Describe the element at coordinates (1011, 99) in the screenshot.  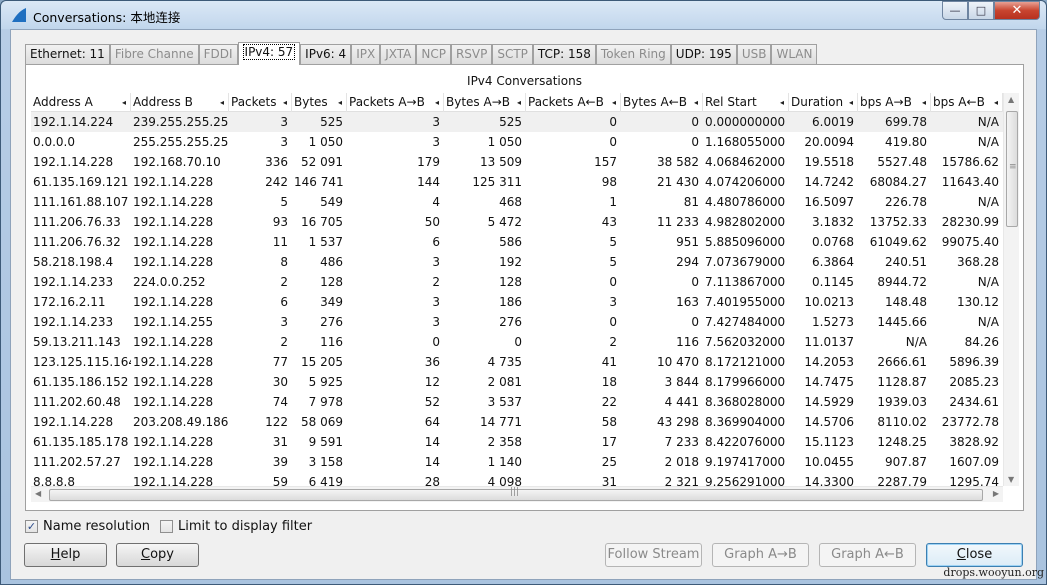
I see `scroll-up-icon: ▲` at that location.